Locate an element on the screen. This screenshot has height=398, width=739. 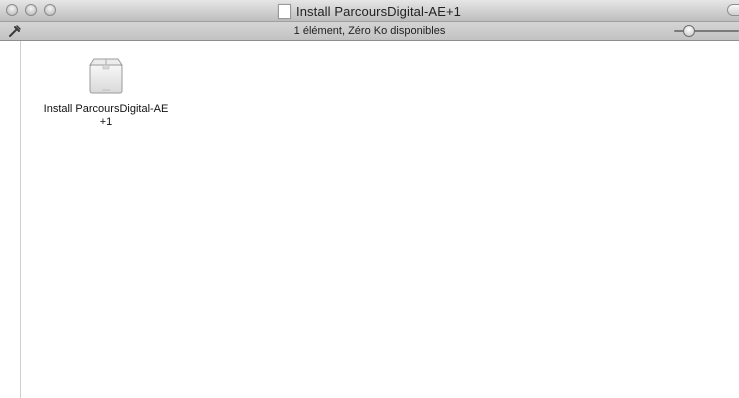
status-bar: 1 élément, Zéro Ko disponibles is located at coordinates (369, 31).